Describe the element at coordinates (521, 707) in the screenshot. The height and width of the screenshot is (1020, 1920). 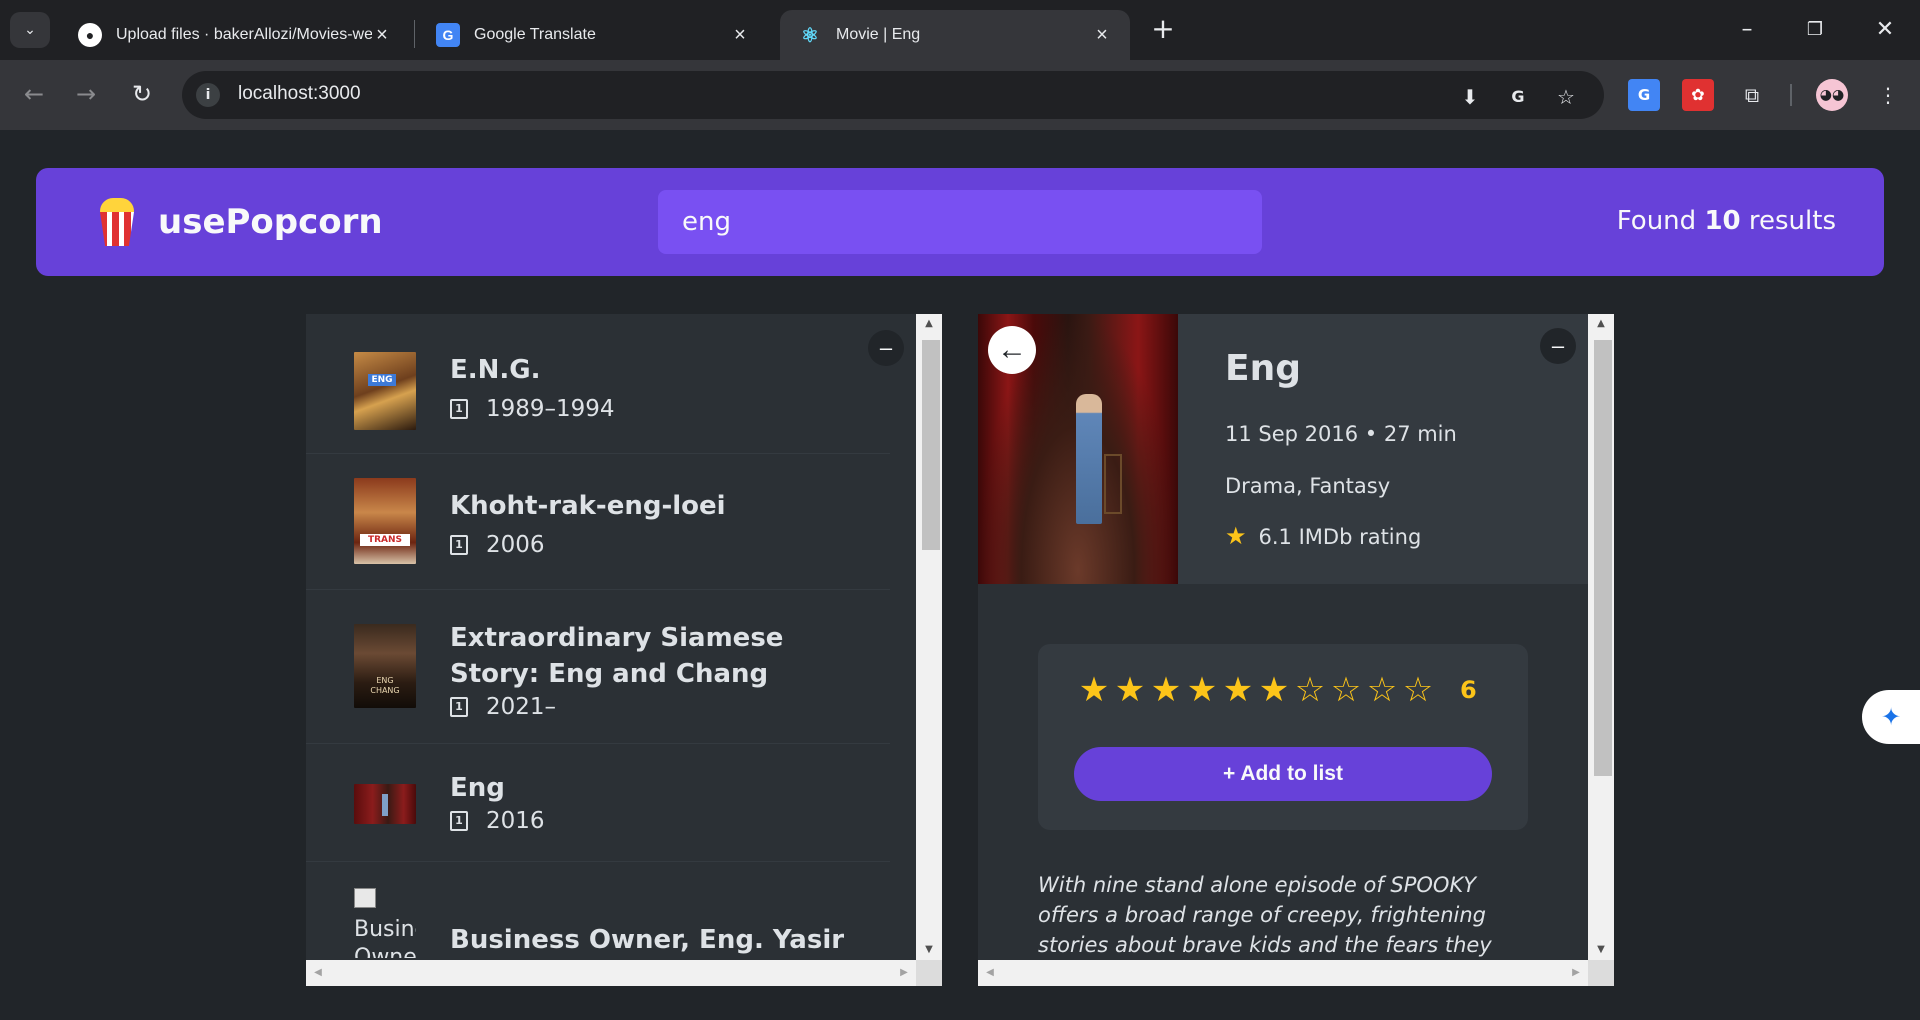
I see `movie-year: 2021–` at that location.